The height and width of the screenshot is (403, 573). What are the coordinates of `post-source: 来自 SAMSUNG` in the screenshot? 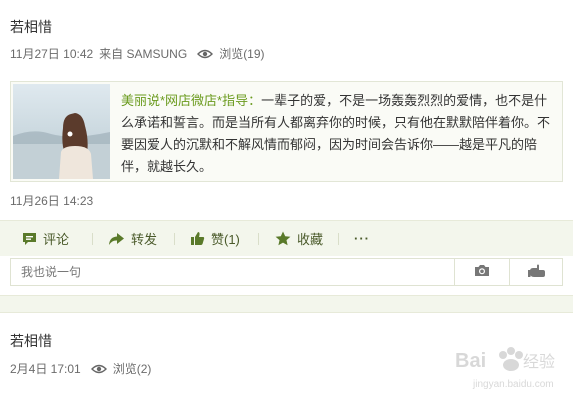 It's located at (143, 54).